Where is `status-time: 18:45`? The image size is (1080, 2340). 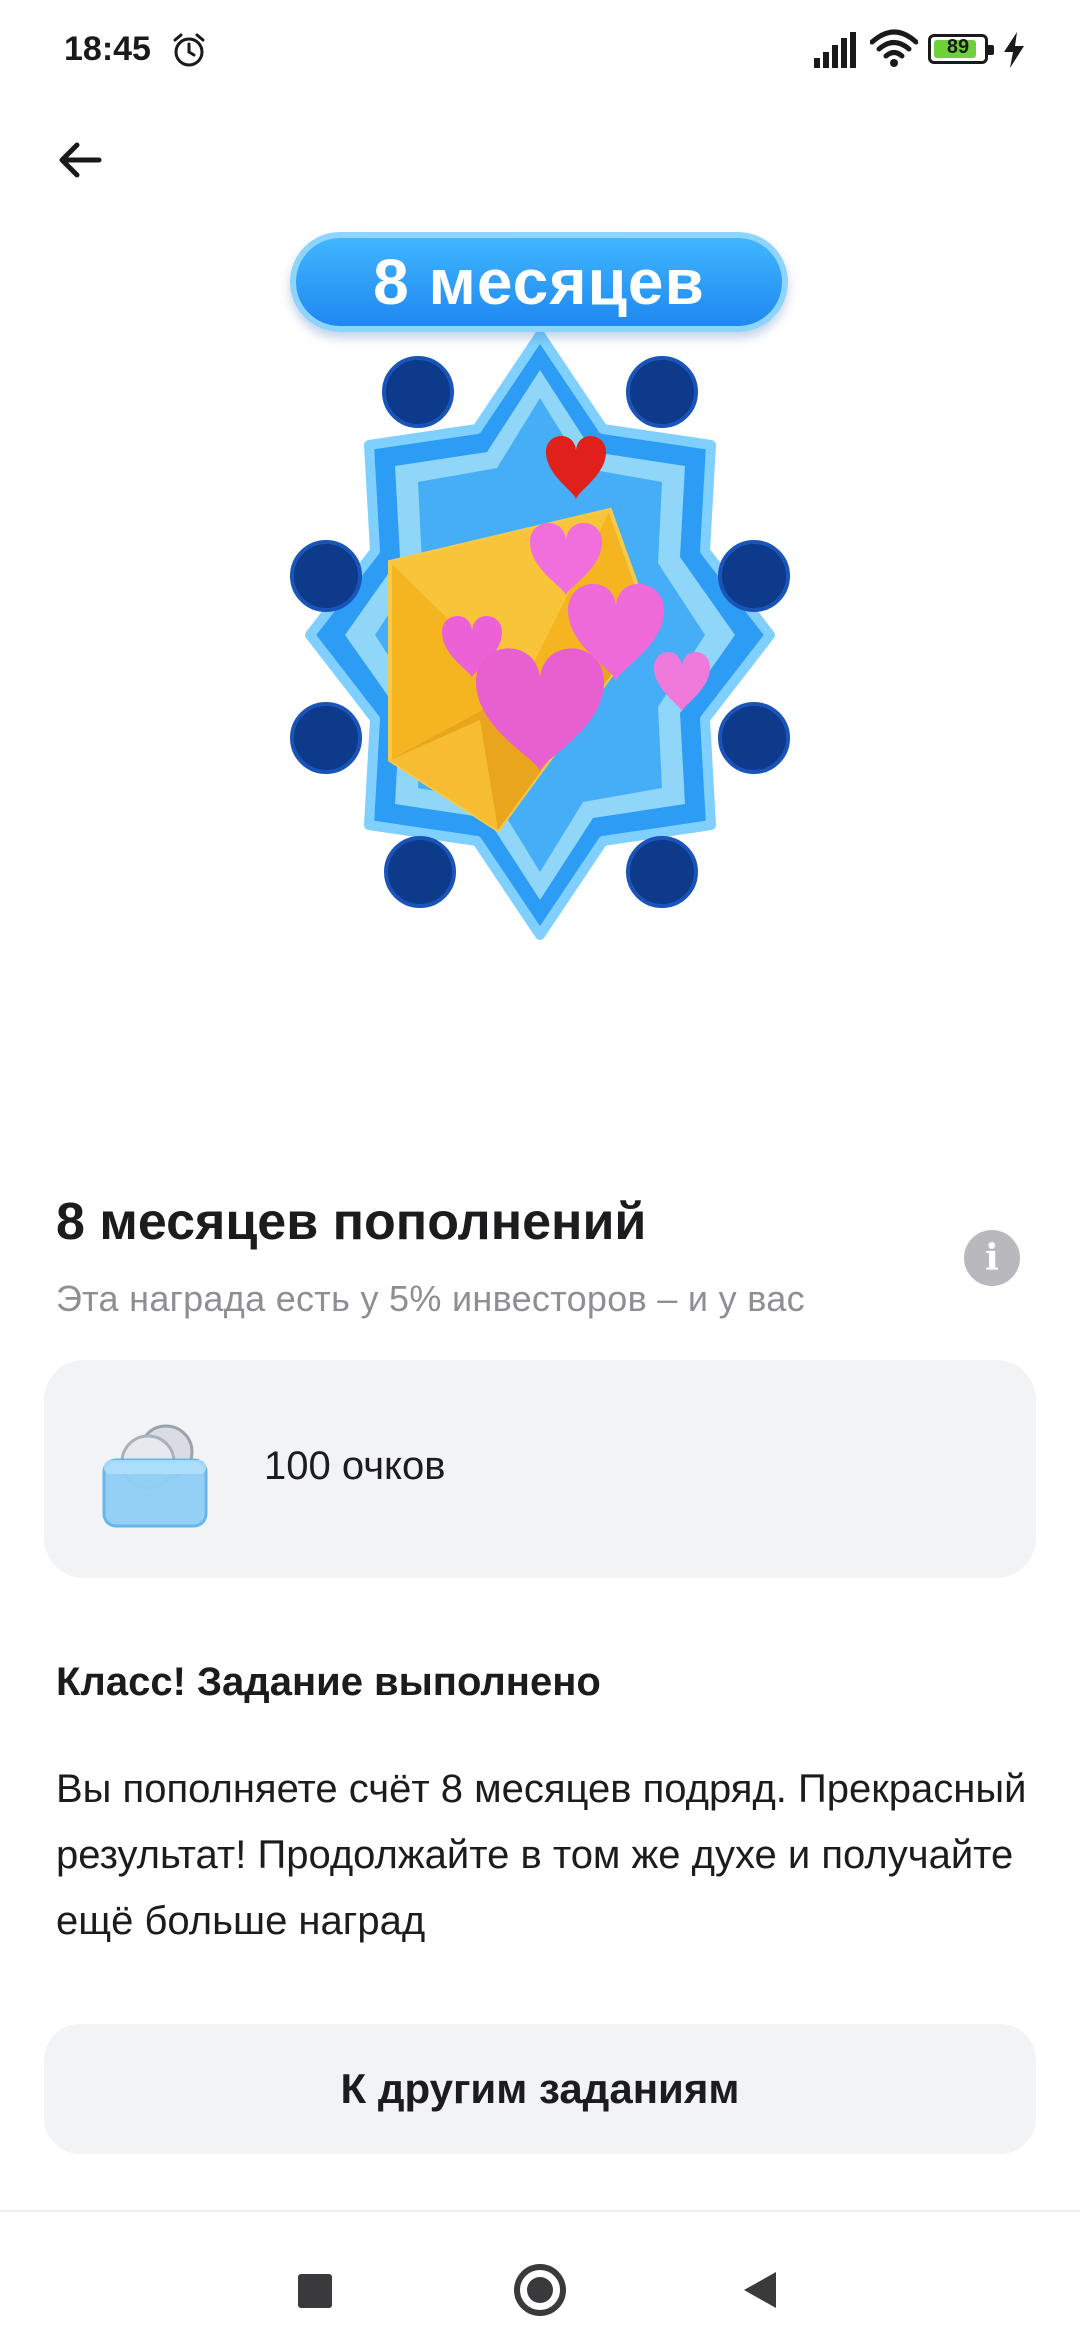 status-time: 18:45 is located at coordinates (107, 49).